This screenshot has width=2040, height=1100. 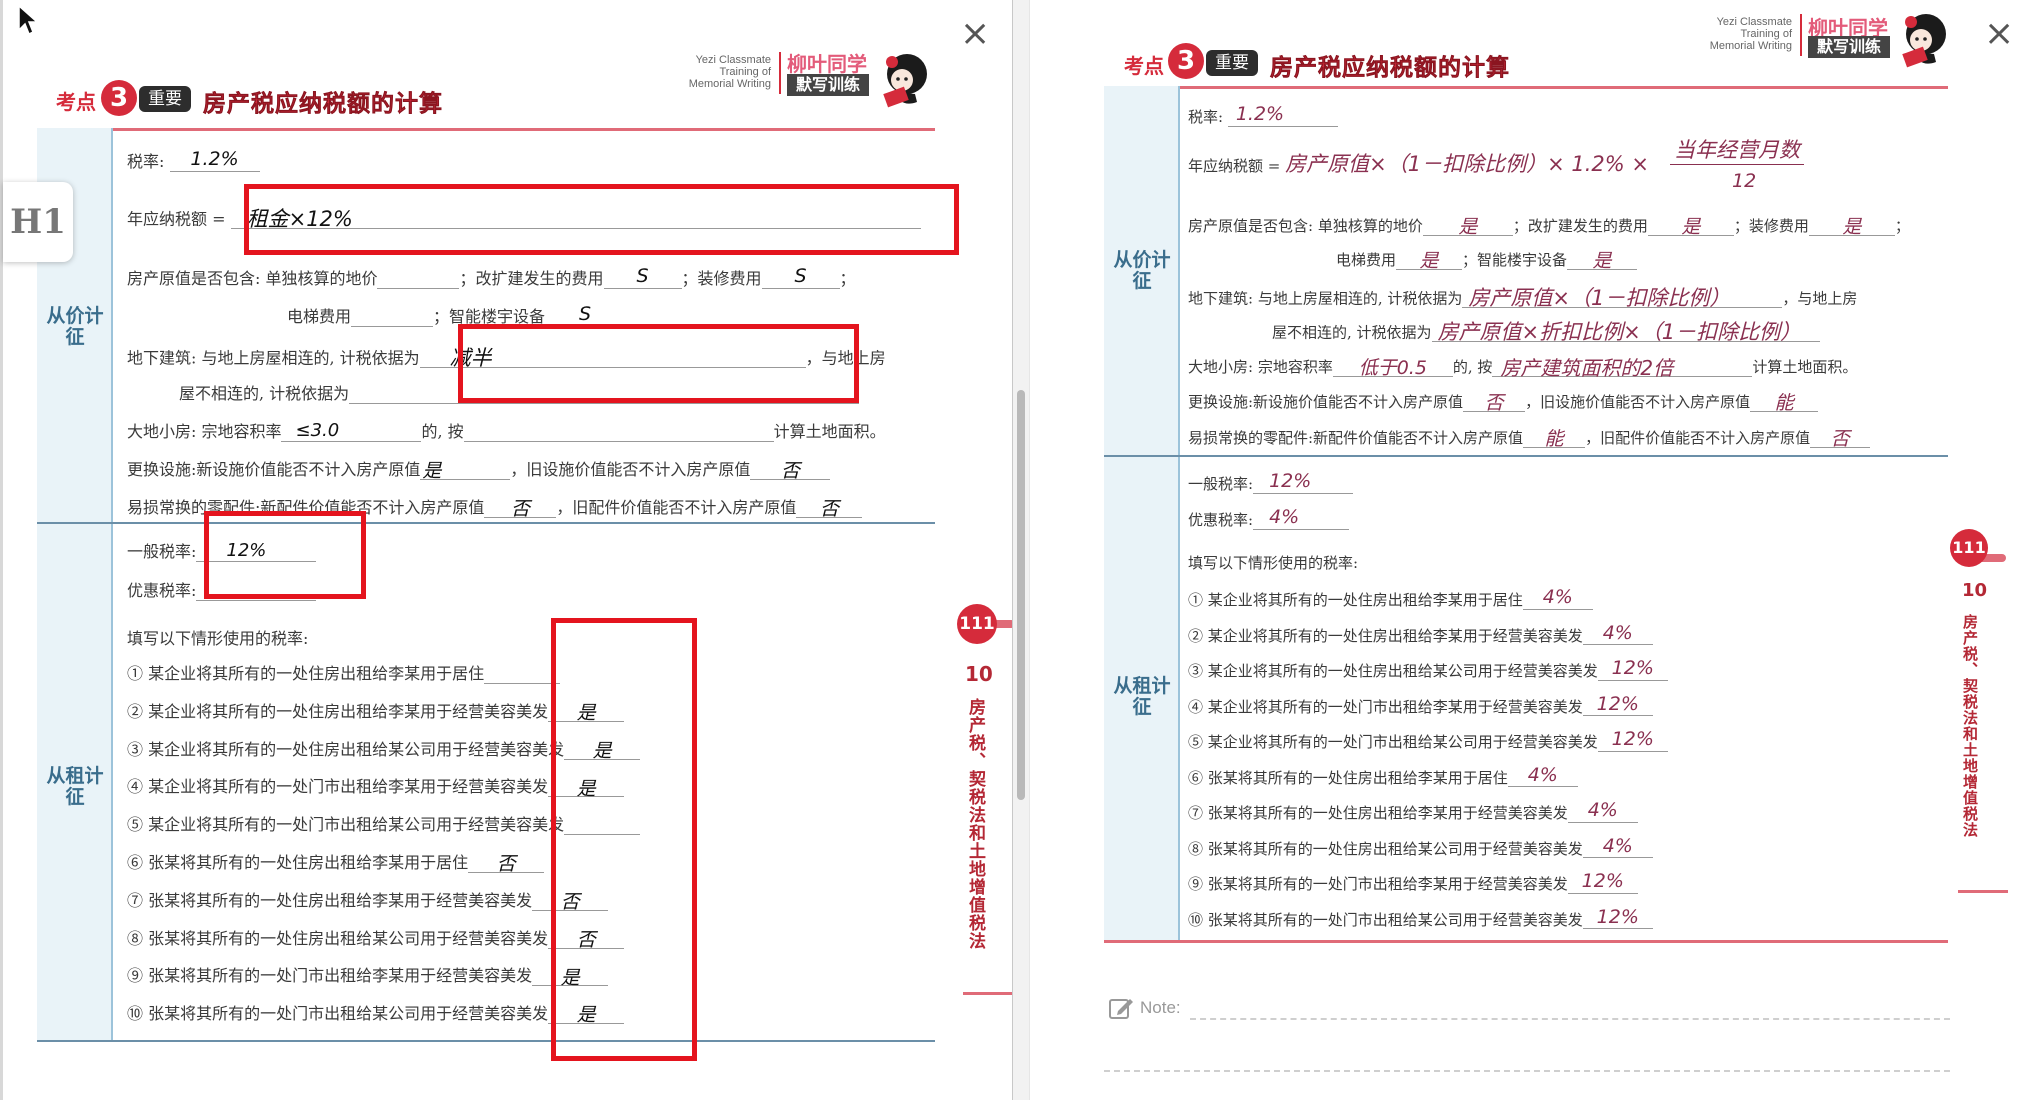 What do you see at coordinates (1121, 1009) in the screenshot?
I see `note-pencil-icon` at bounding box center [1121, 1009].